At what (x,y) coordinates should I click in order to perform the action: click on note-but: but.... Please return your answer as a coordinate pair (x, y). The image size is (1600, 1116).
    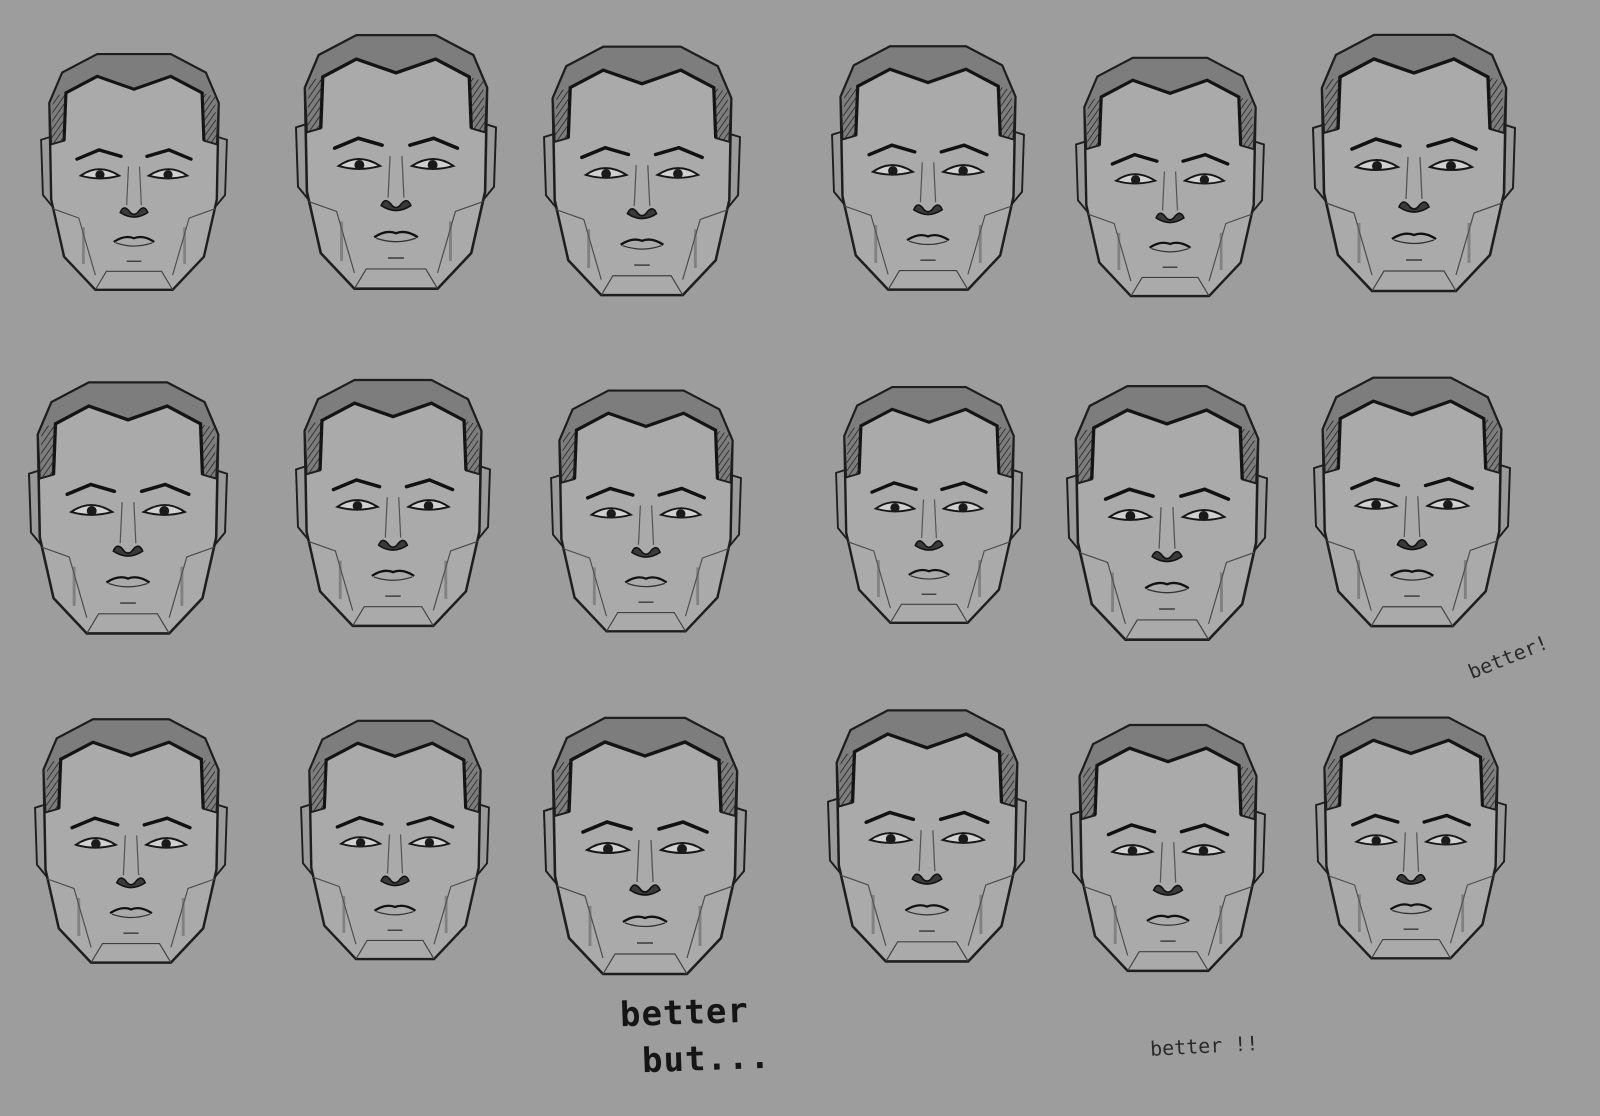
    Looking at the image, I should click on (706, 1059).